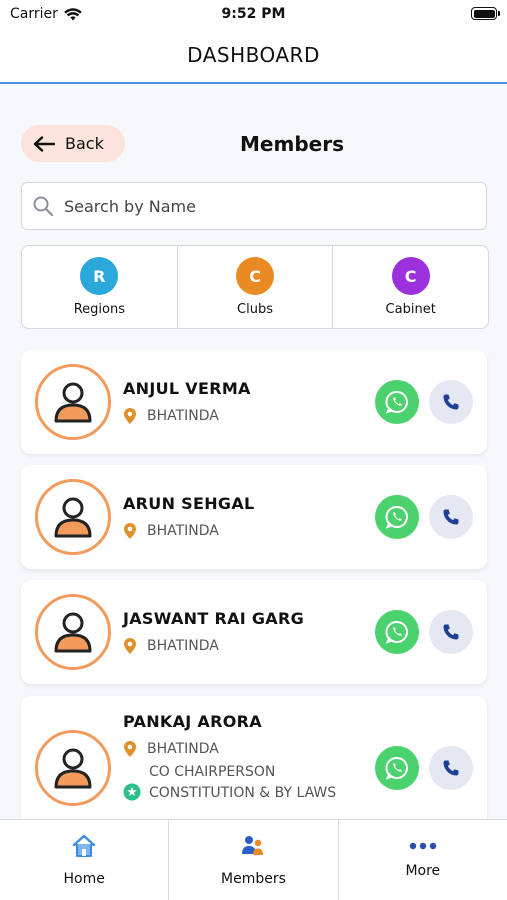 This screenshot has width=507, height=900. What do you see at coordinates (85, 860) in the screenshot?
I see `nav-item-home: Home` at bounding box center [85, 860].